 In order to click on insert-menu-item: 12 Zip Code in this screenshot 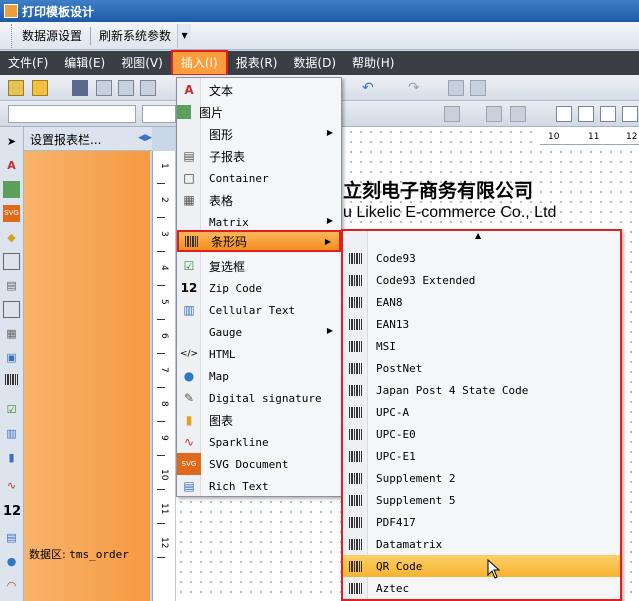, I will do `click(259, 288)`.